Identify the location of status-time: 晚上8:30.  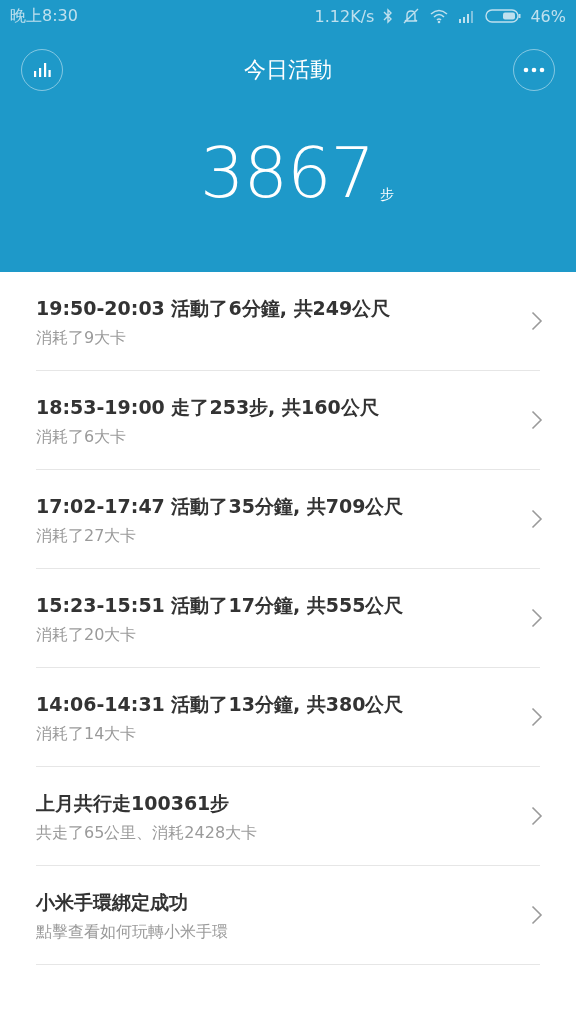
(44, 16).